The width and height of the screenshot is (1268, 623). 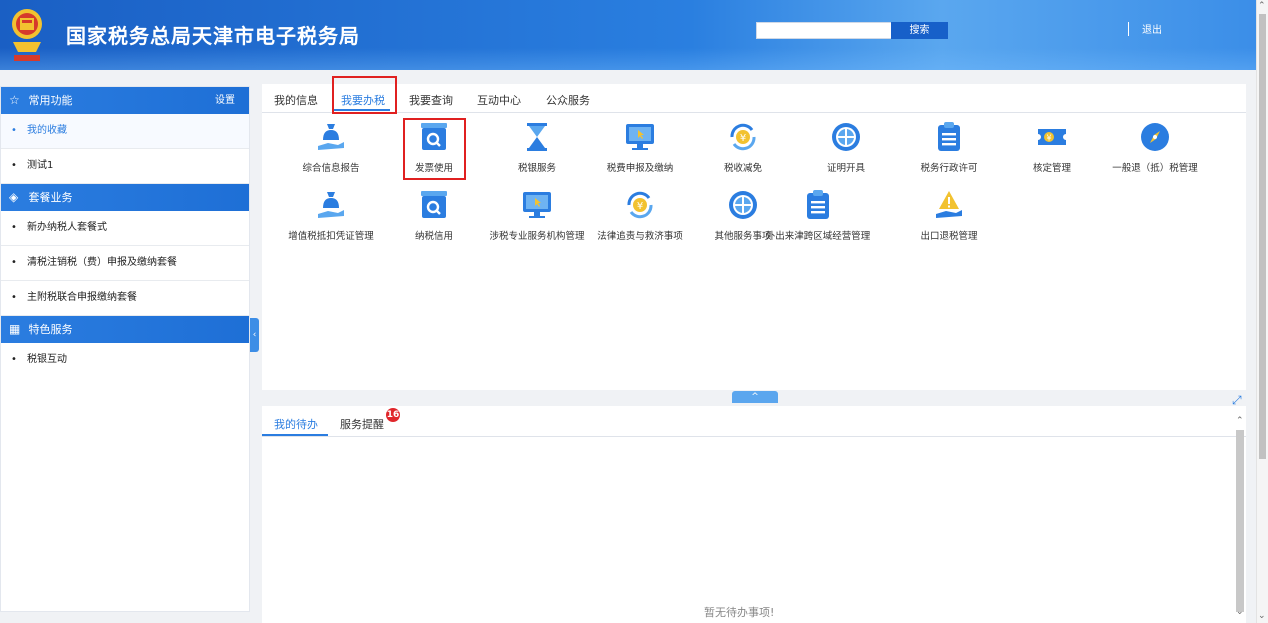 What do you see at coordinates (362, 424) in the screenshot?
I see `tab-service-reminder: 服务提醒` at bounding box center [362, 424].